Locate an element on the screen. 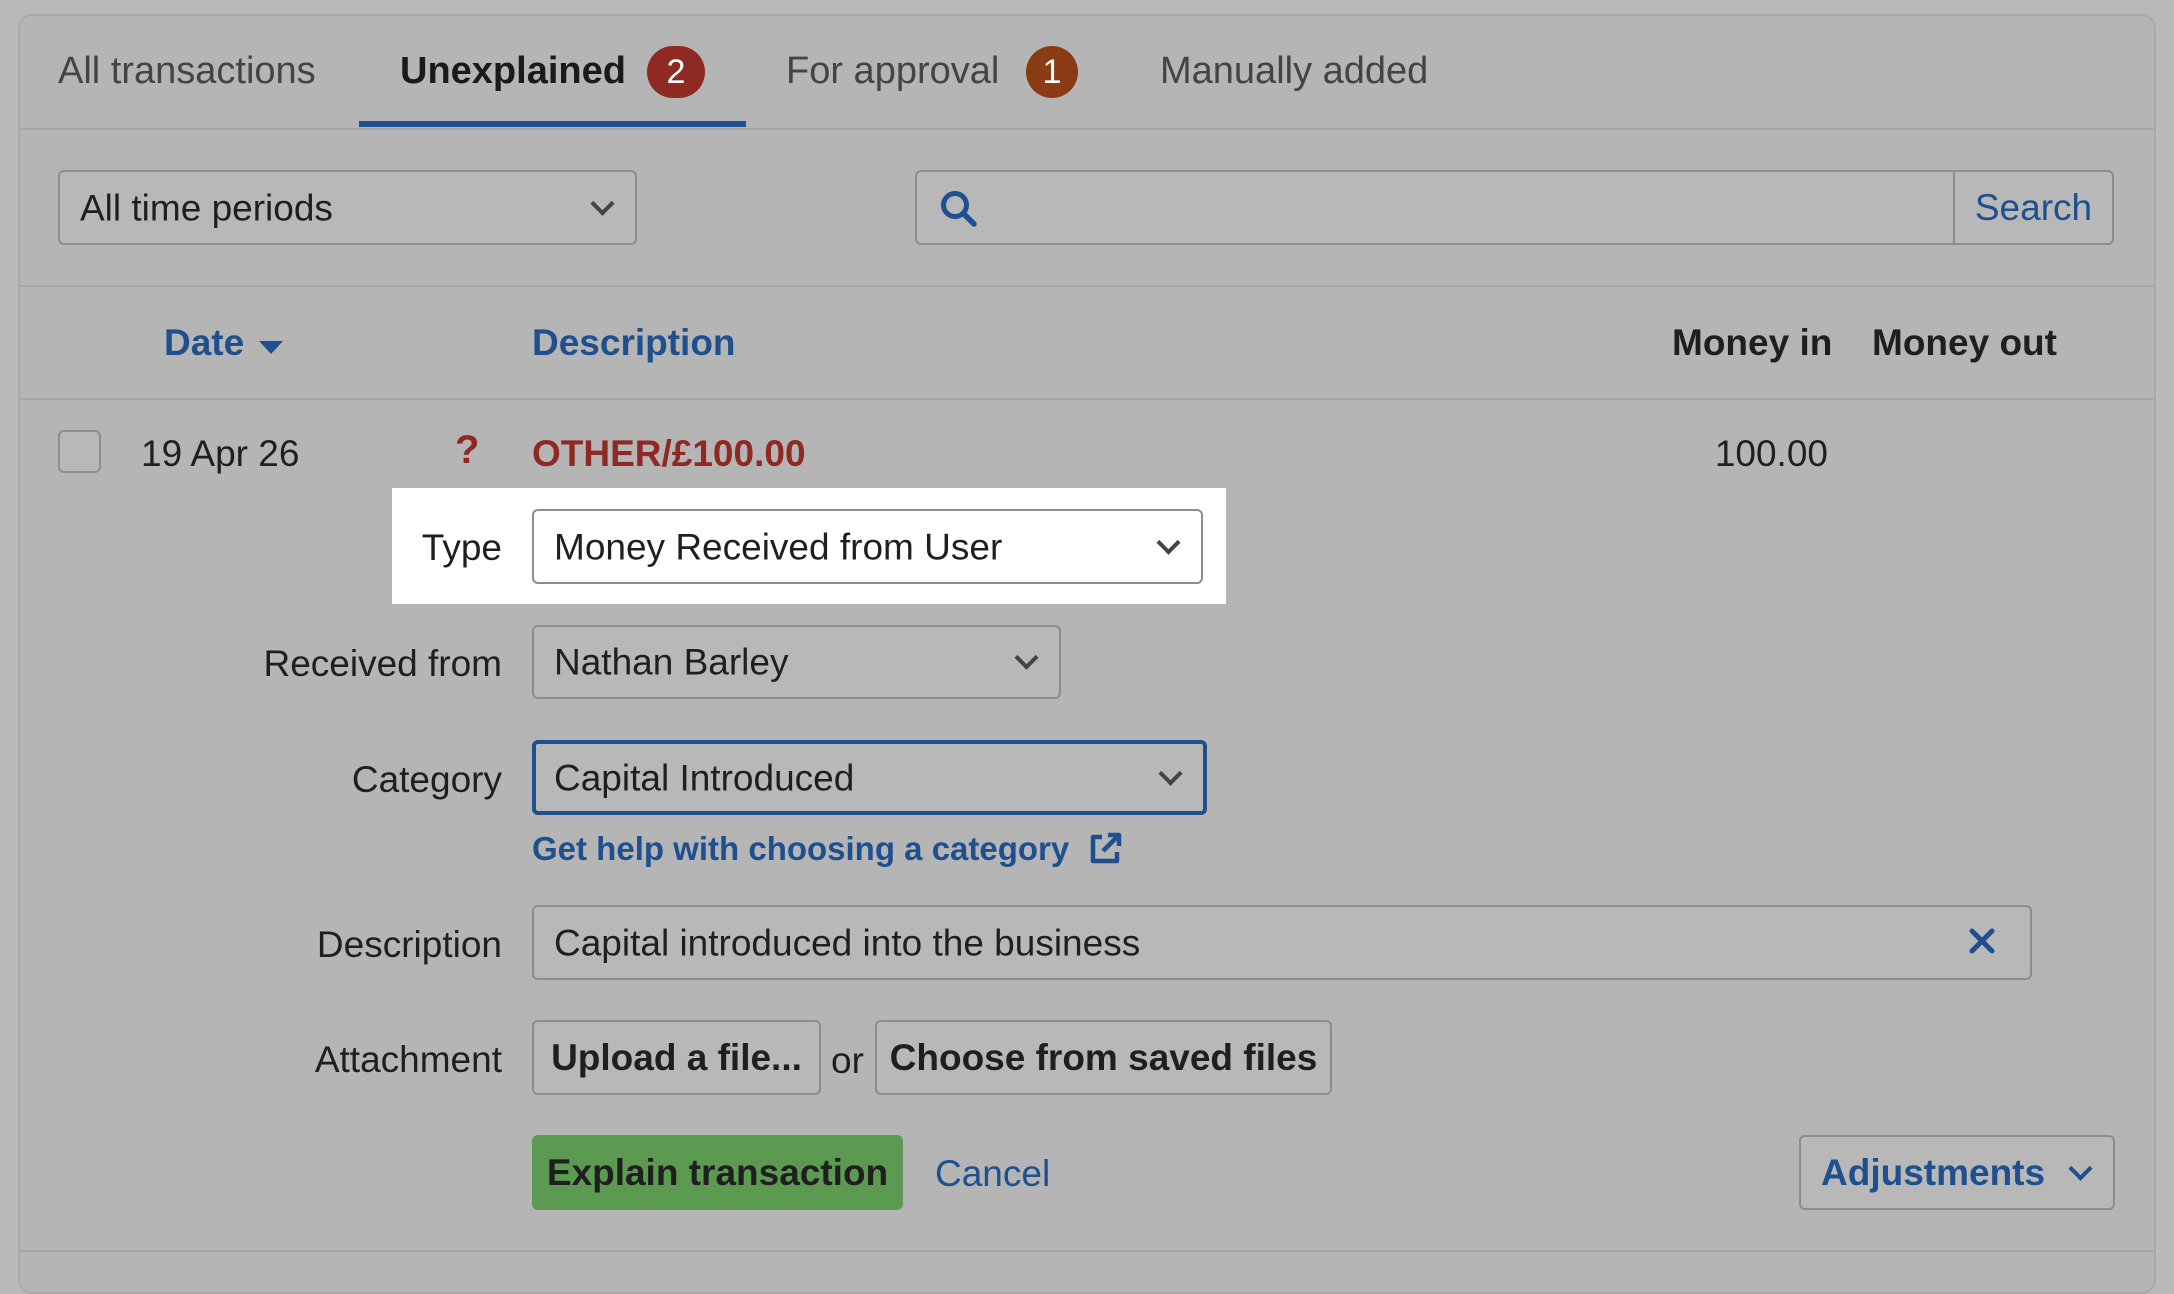 Image resolution: width=2174 pixels, height=1294 pixels. description-value: Capital introduced into the business is located at coordinates (847, 942).